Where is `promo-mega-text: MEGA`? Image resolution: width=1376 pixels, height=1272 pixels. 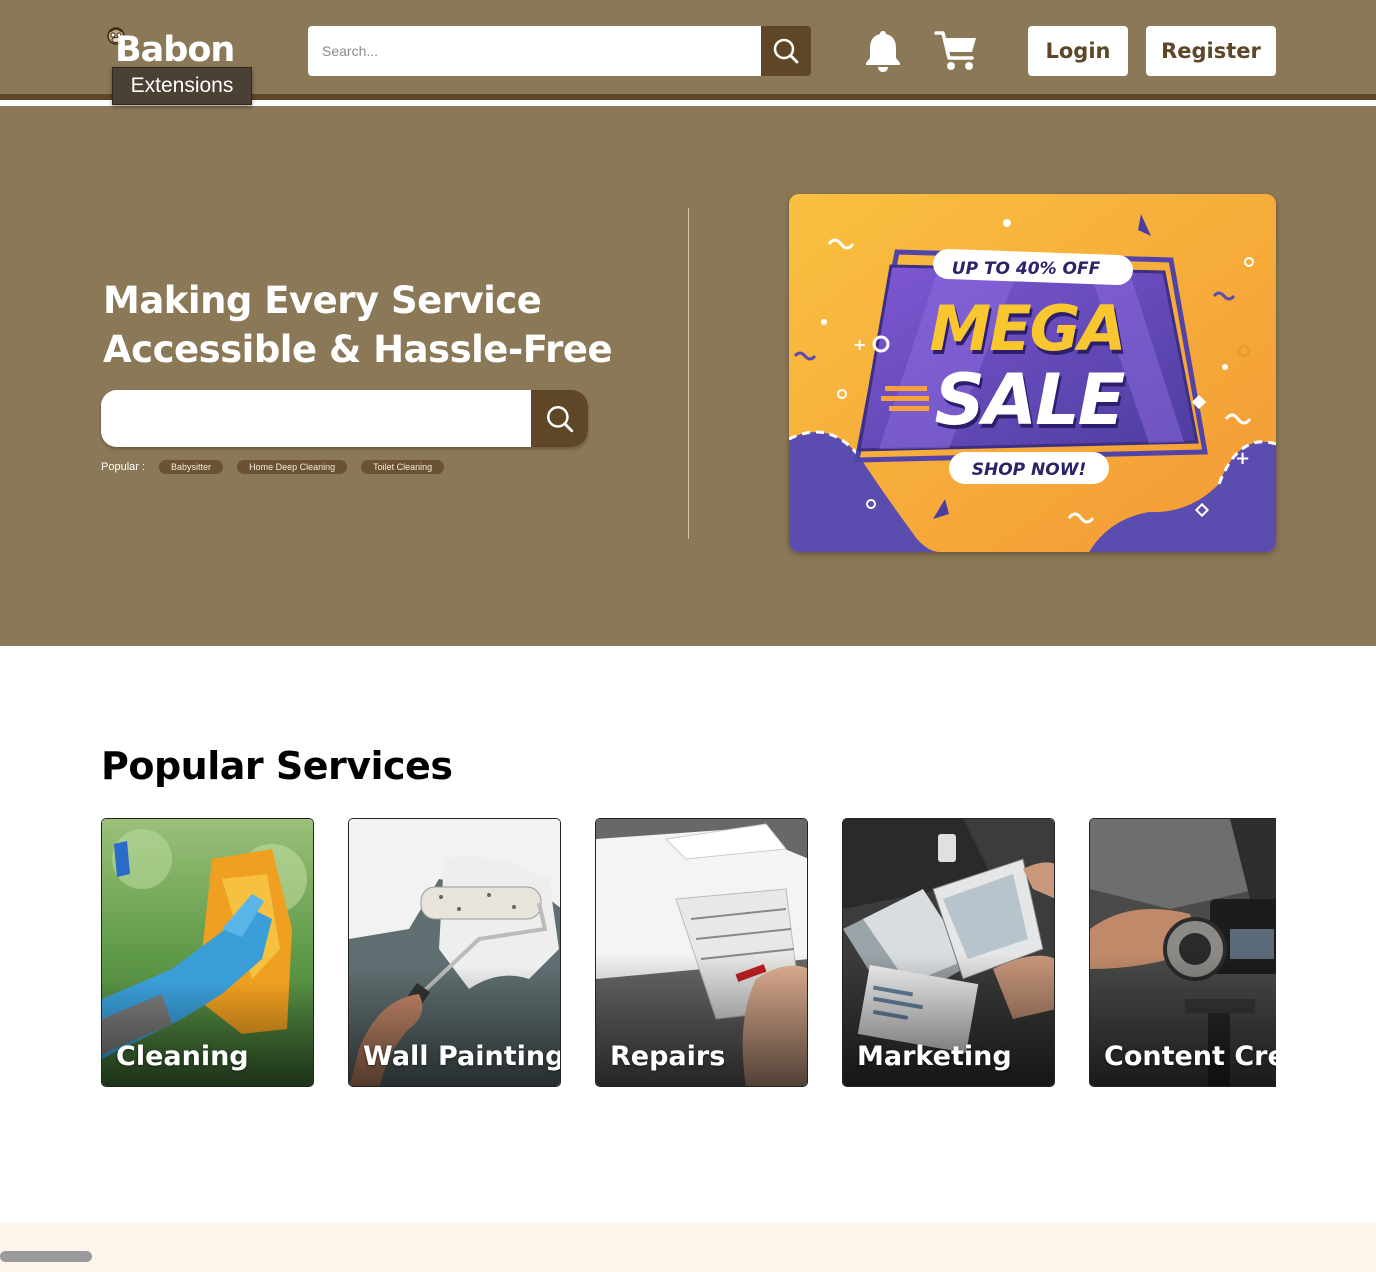
promo-mega-text: MEGA is located at coordinates (1027, 328).